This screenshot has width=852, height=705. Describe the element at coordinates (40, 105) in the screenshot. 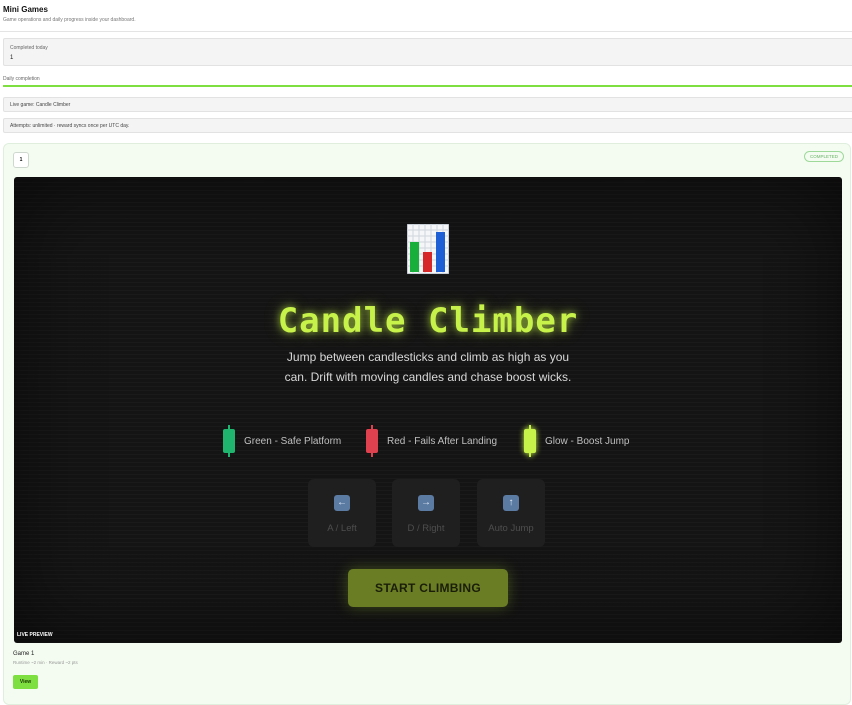

I see `live-game-text: Live game: Candle Climber` at that location.